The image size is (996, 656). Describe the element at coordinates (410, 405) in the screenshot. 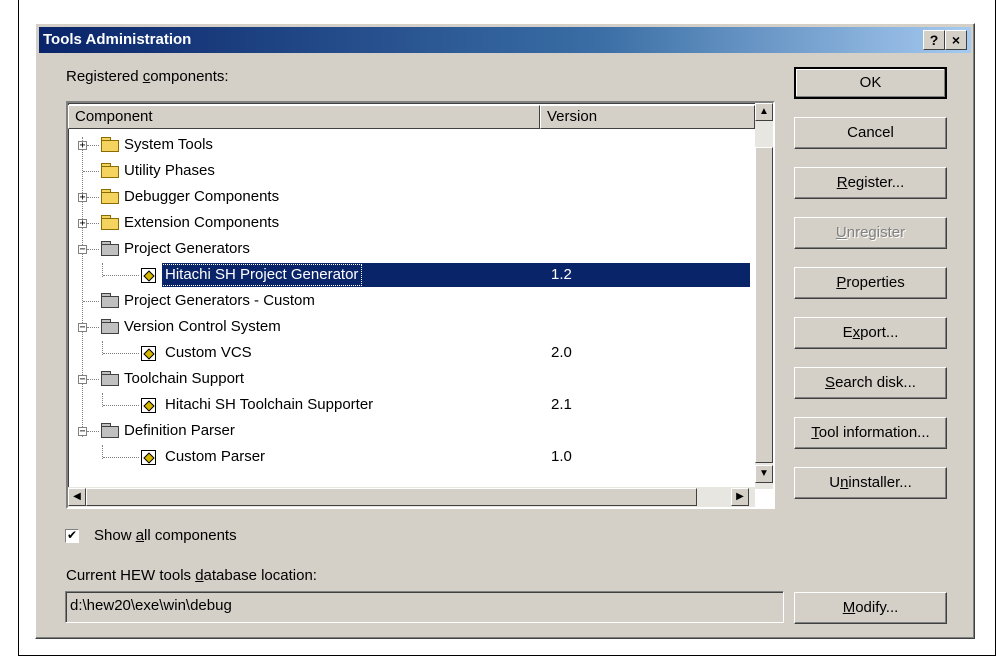

I see `tree-row-hitachi-sh-toolchain-supporter: Hitachi SH Toolchain Supporter 2.1` at that location.